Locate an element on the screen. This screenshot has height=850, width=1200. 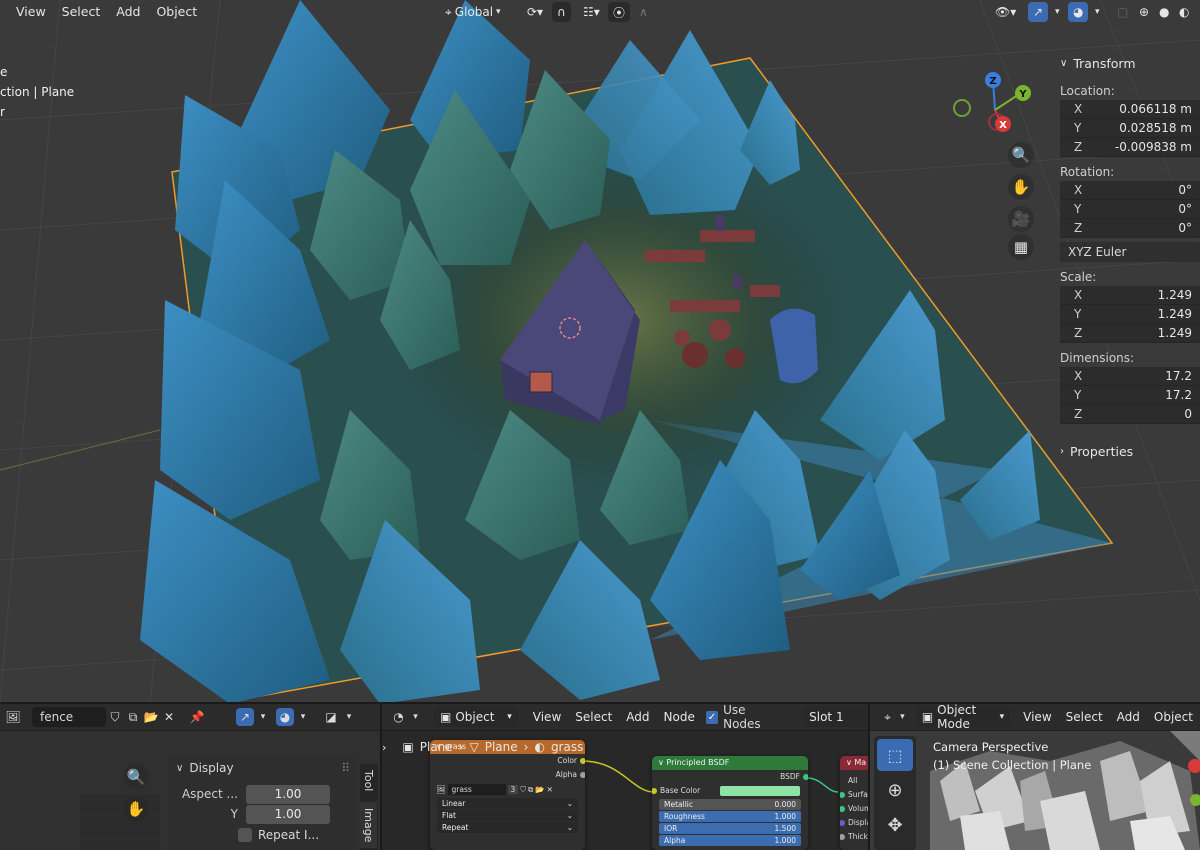
visibility-dropdown: 👁▾ is located at coordinates (1005, 12).